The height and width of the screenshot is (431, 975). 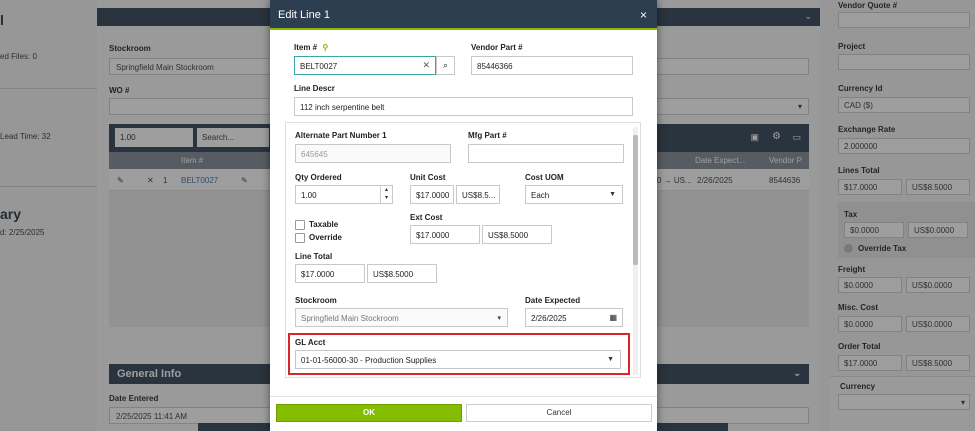 I want to click on gl-acct-highlight-box, so click(x=459, y=354).